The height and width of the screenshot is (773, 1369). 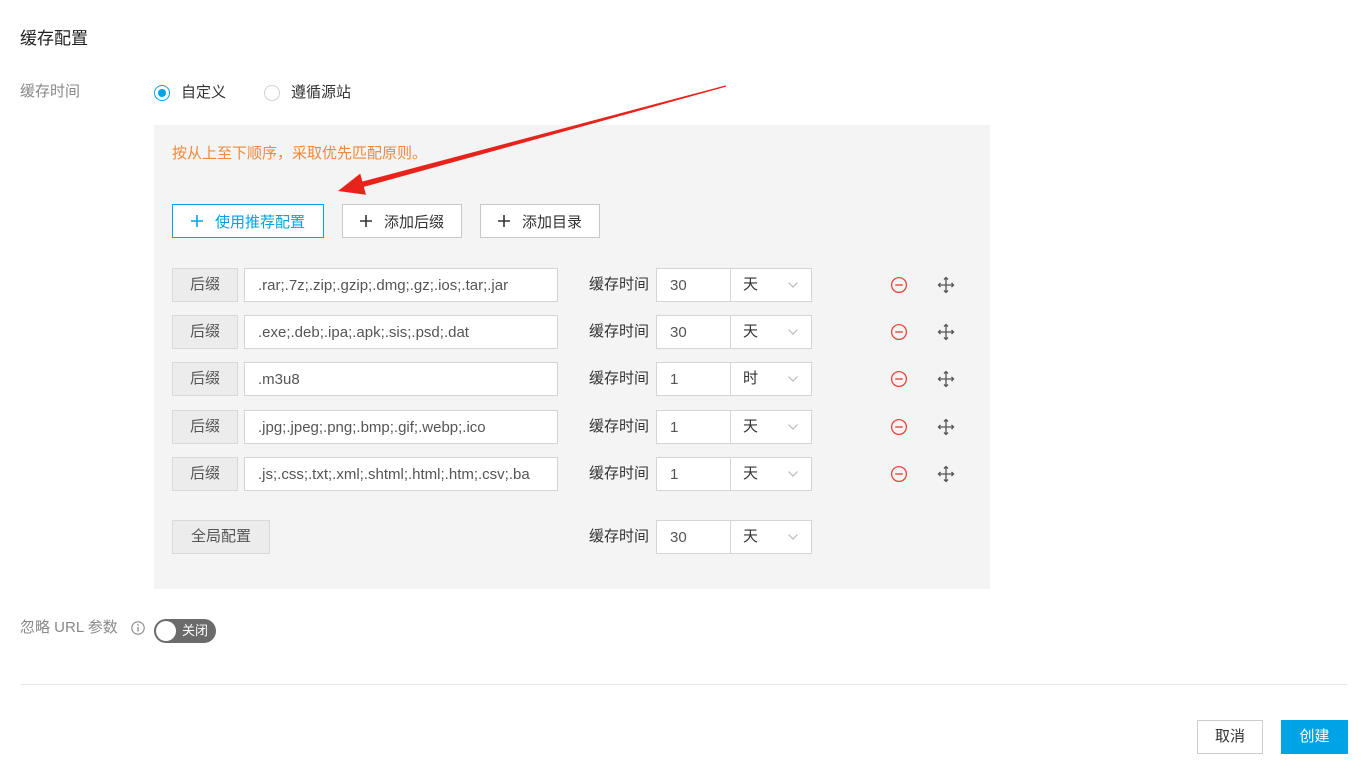 I want to click on toggle-knob, so click(x=166, y=631).